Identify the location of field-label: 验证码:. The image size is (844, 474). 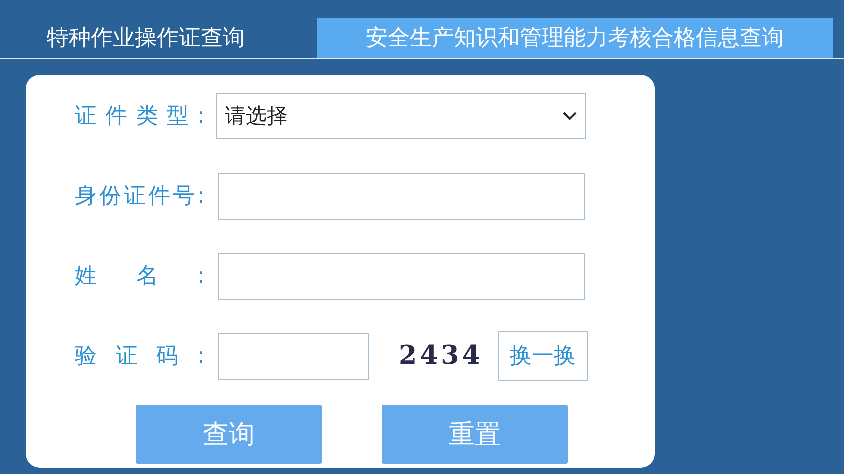
(140, 357).